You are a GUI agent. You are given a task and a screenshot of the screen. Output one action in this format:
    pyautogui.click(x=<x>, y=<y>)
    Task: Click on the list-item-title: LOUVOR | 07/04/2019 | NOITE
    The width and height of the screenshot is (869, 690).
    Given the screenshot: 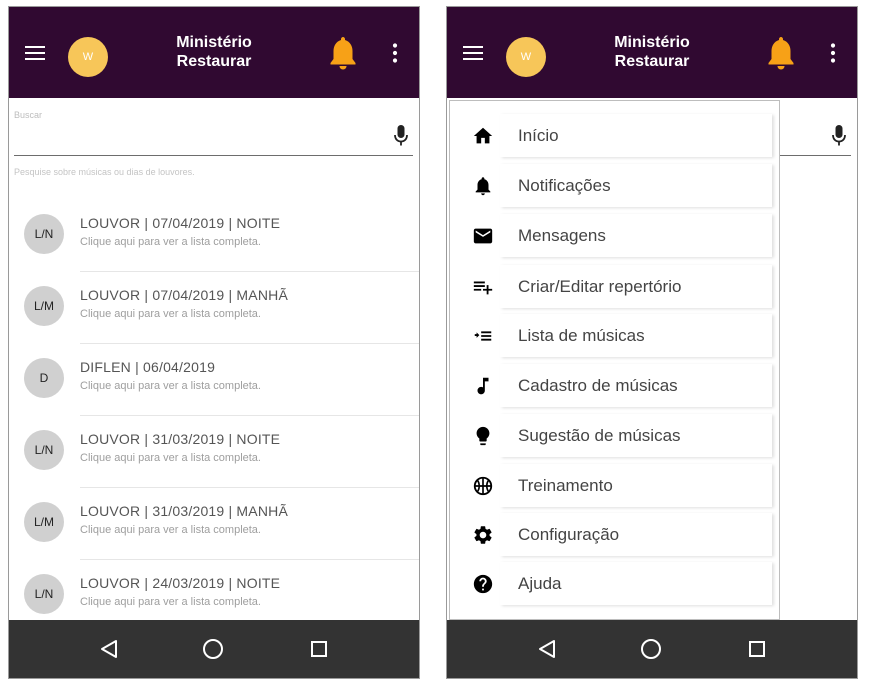 What is the action you would take?
    pyautogui.click(x=180, y=223)
    